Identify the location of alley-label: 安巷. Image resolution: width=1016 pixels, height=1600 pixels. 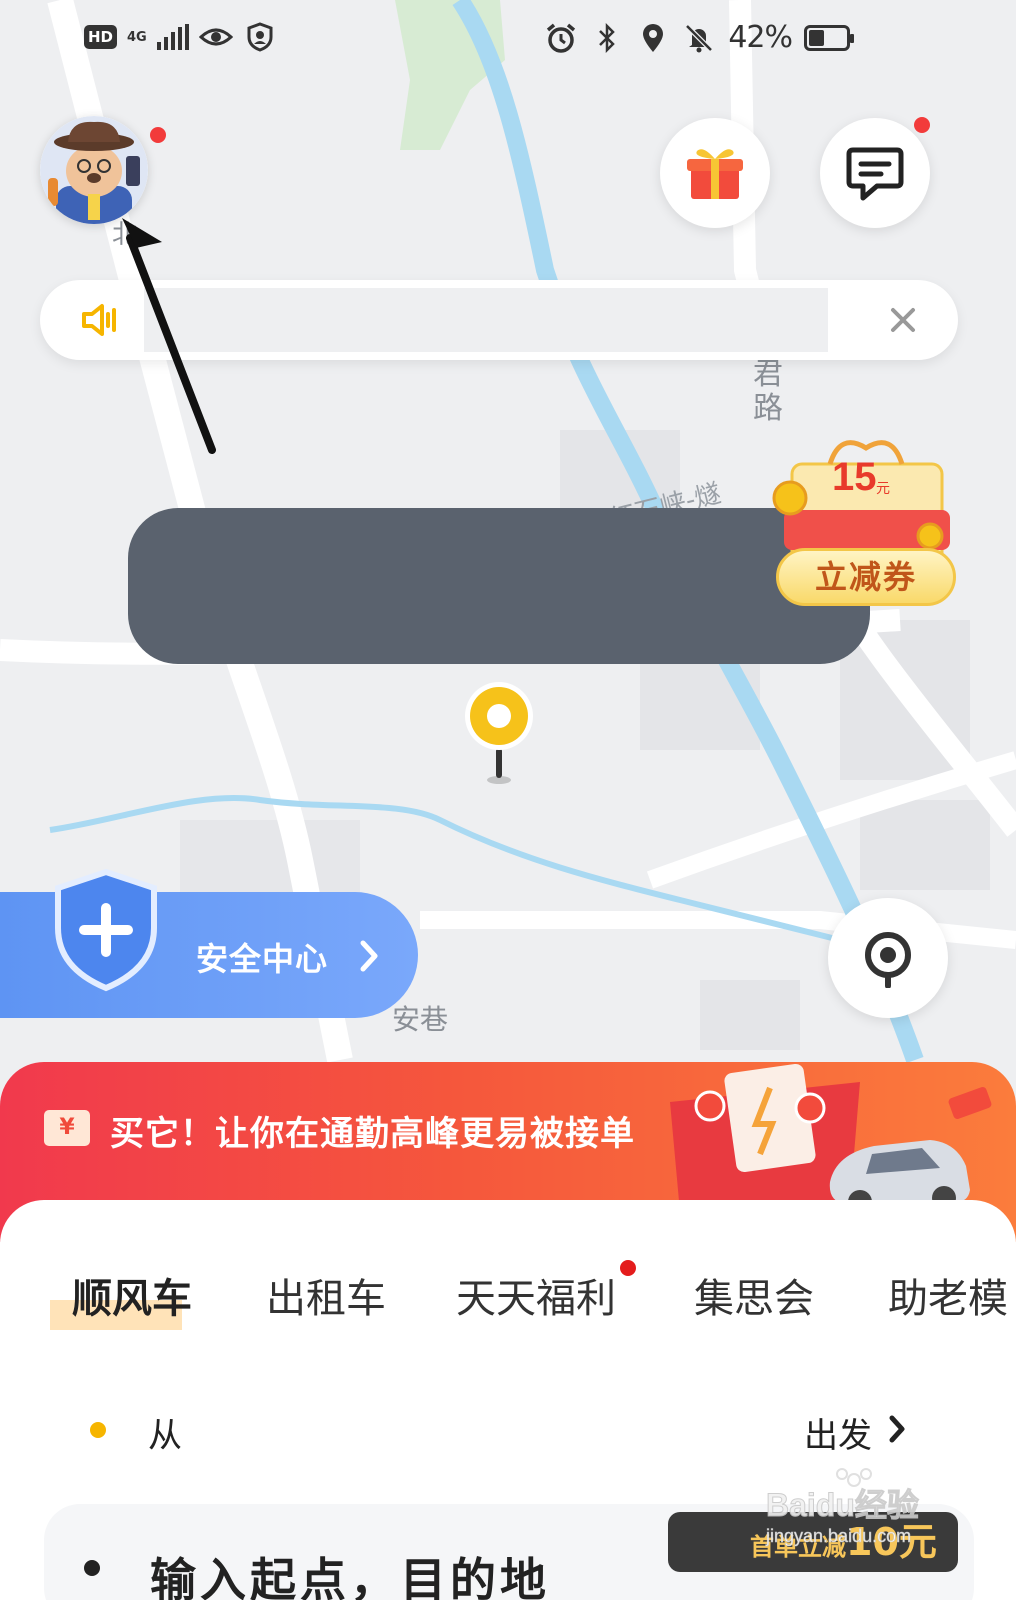
(420, 1019).